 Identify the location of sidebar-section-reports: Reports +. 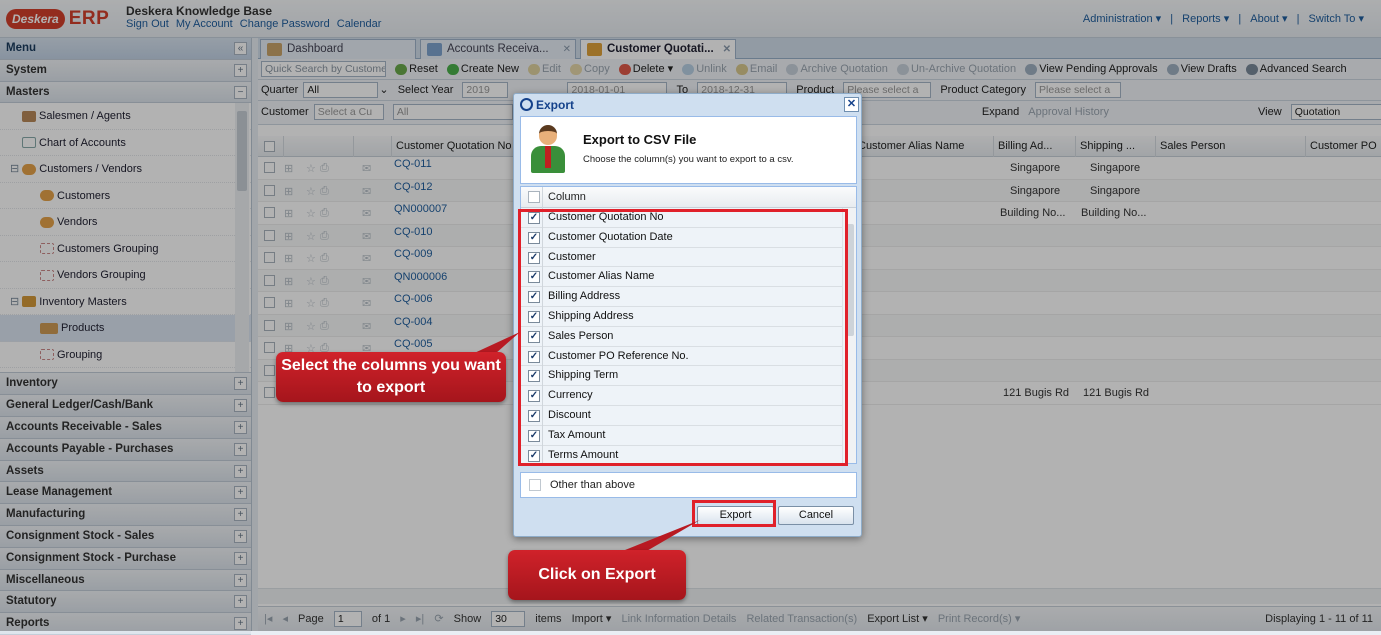
(125, 624).